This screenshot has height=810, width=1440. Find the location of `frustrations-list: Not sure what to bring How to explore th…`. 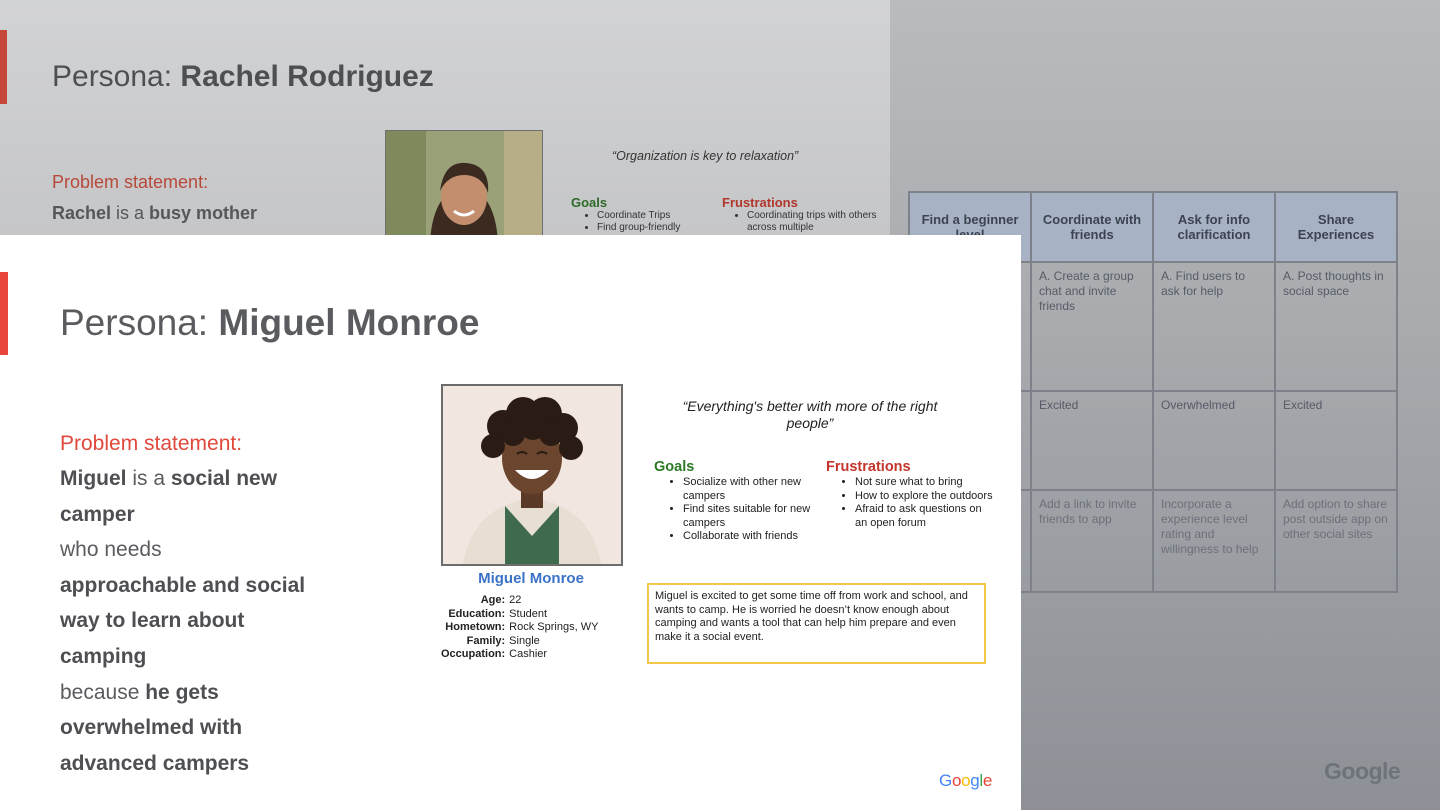

frustrations-list: Not sure what to bring How to explore th… is located at coordinates (911, 503).